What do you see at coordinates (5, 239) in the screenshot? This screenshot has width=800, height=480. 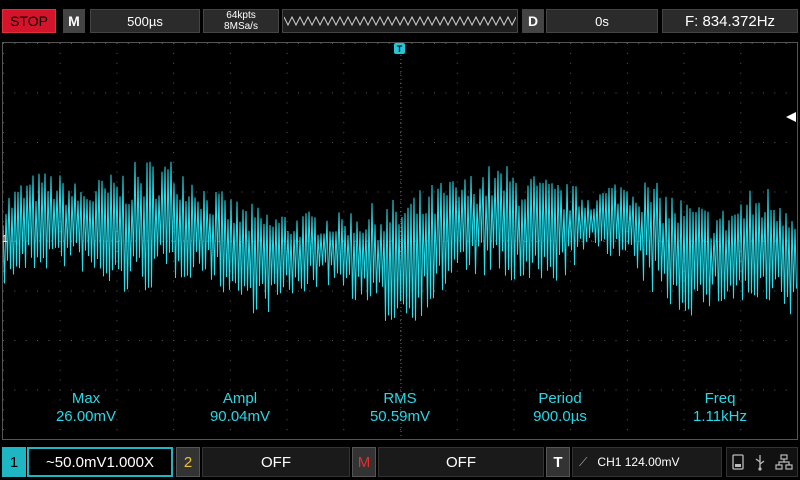 I see `ch1-offset-marker: 1` at bounding box center [5, 239].